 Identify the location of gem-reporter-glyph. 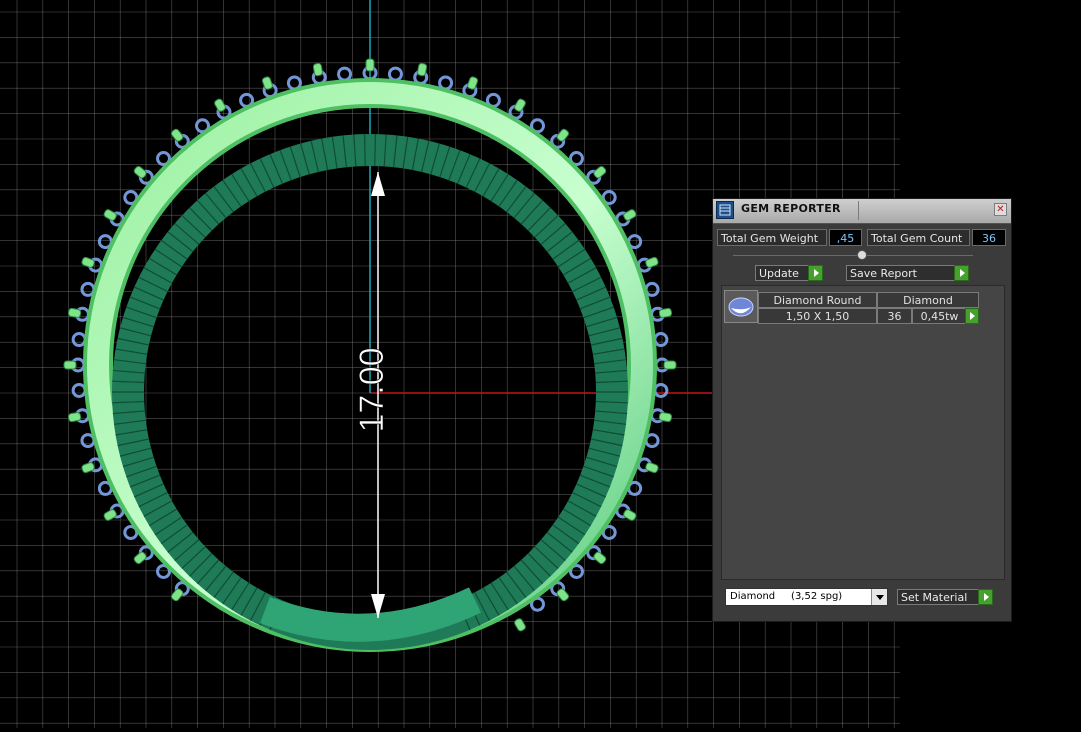
(725, 210).